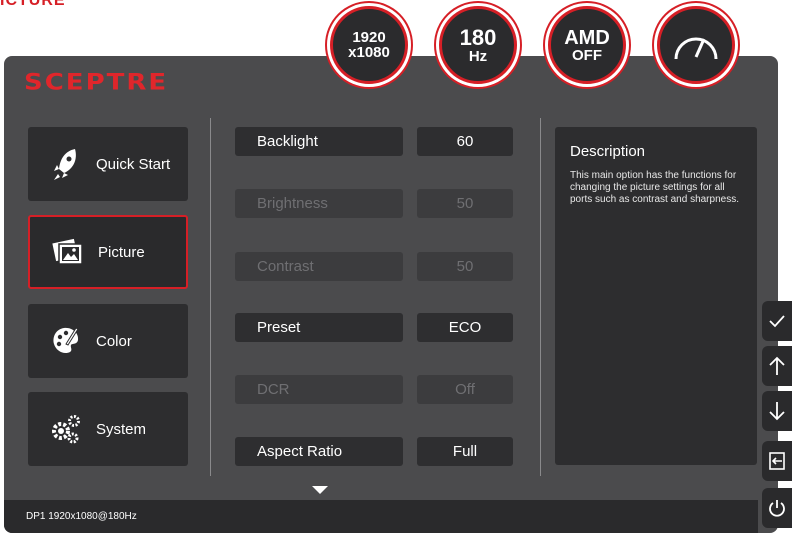 This screenshot has width=794, height=533. What do you see at coordinates (66, 429) in the screenshot?
I see `gears-icon` at bounding box center [66, 429].